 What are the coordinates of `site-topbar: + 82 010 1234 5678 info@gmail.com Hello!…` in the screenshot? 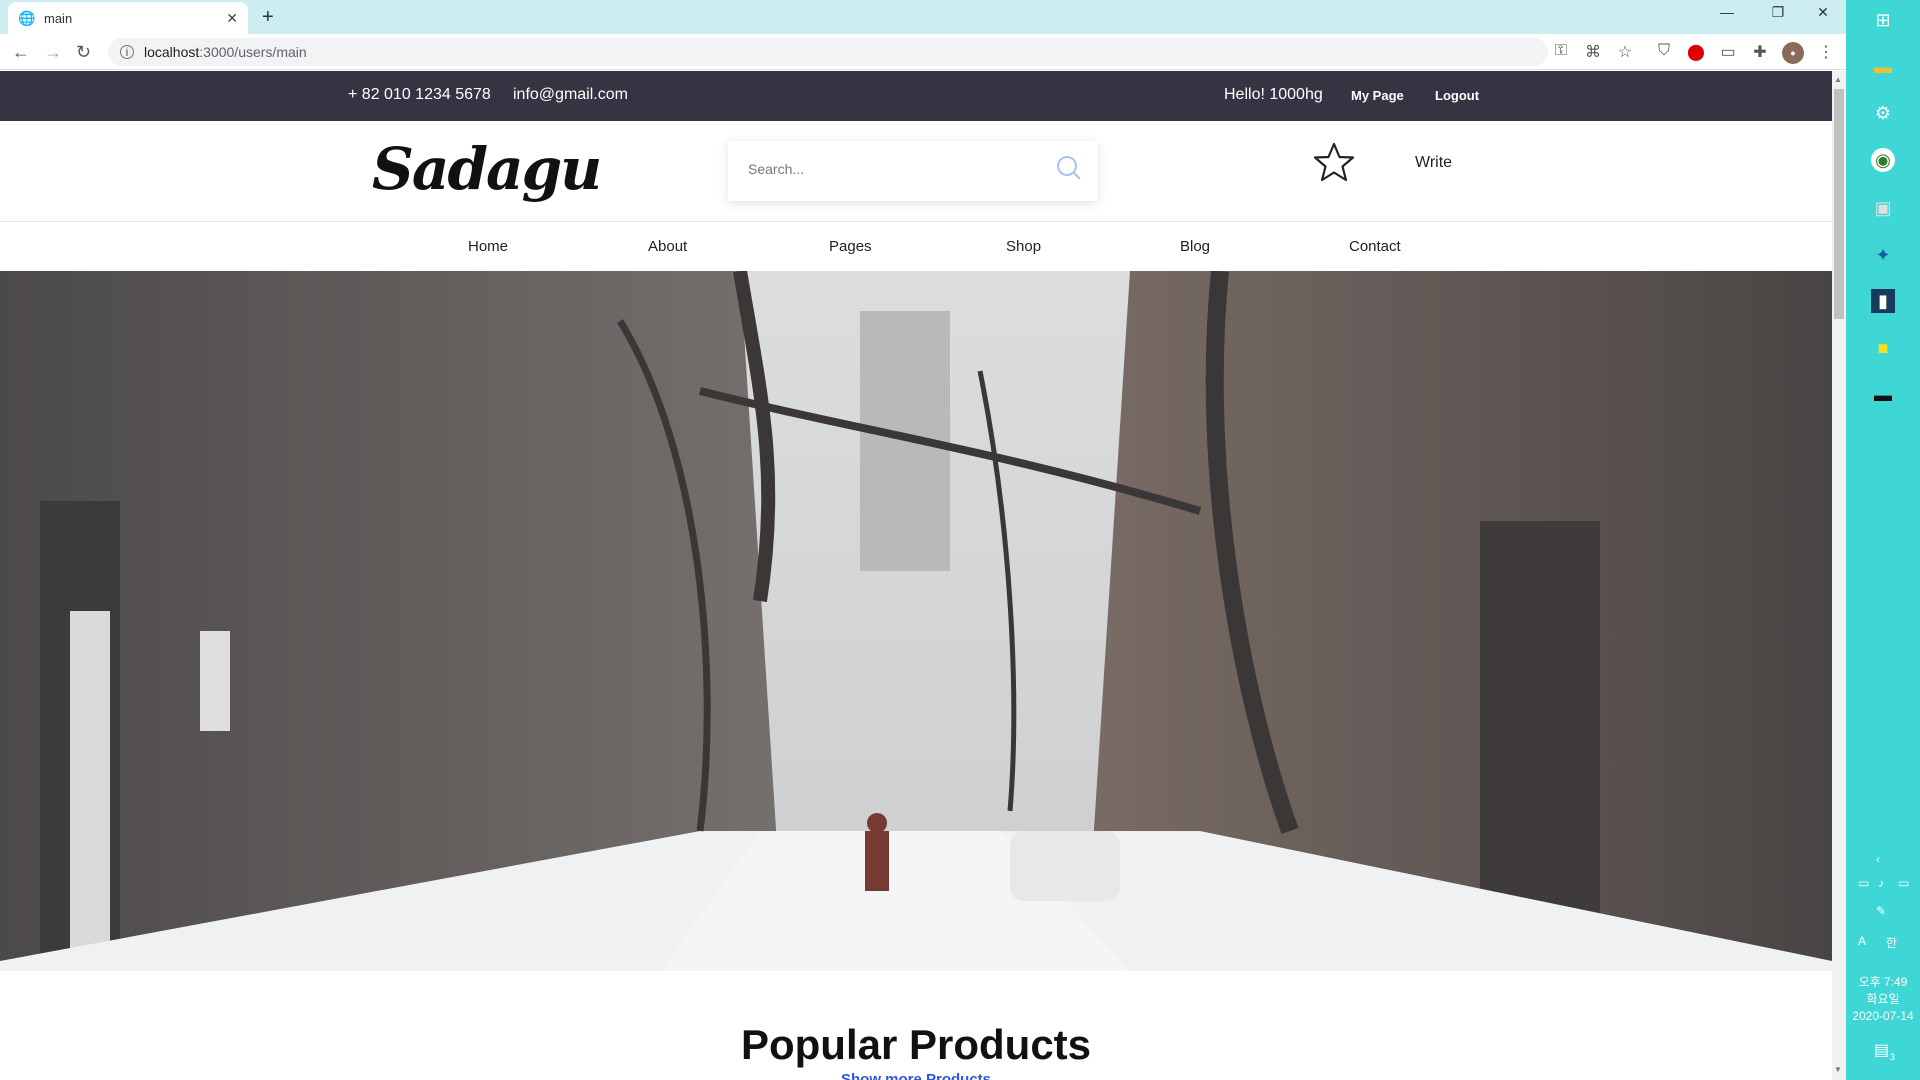 It's located at (916, 96).